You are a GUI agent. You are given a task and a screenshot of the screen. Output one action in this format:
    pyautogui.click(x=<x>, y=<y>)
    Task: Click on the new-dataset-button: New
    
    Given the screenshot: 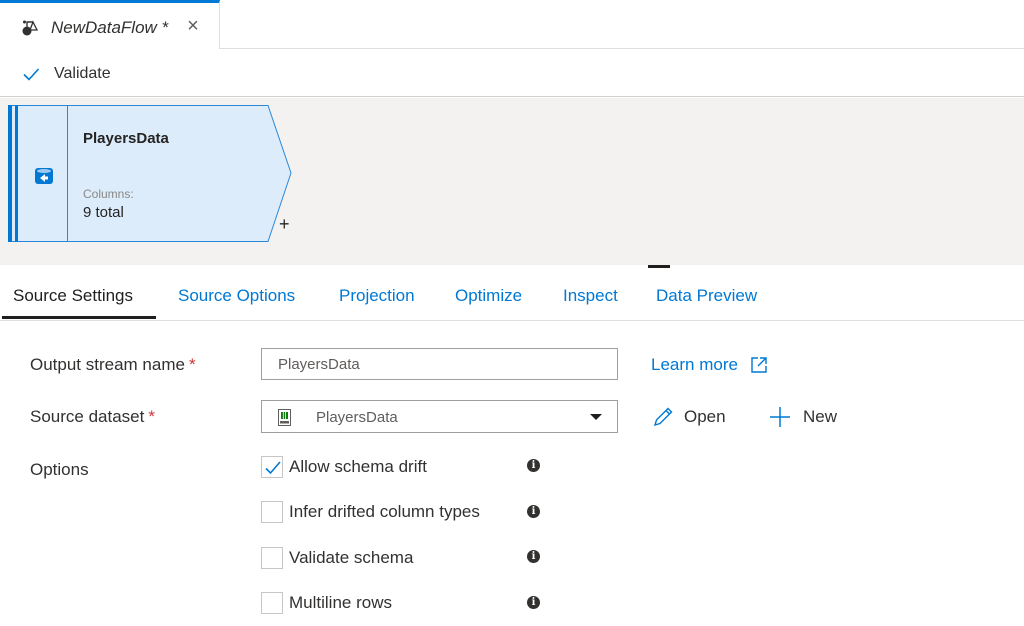 What is the action you would take?
    pyautogui.click(x=803, y=417)
    